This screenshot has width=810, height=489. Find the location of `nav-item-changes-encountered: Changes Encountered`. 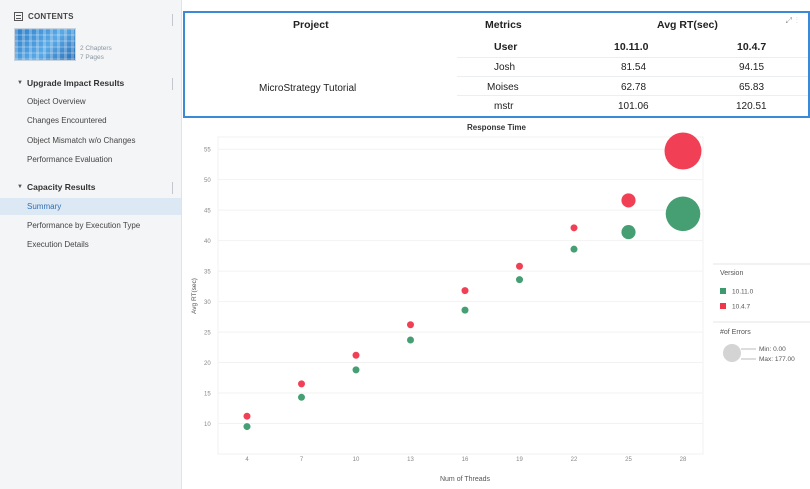

nav-item-changes-encountered: Changes Encountered is located at coordinates (90, 120).